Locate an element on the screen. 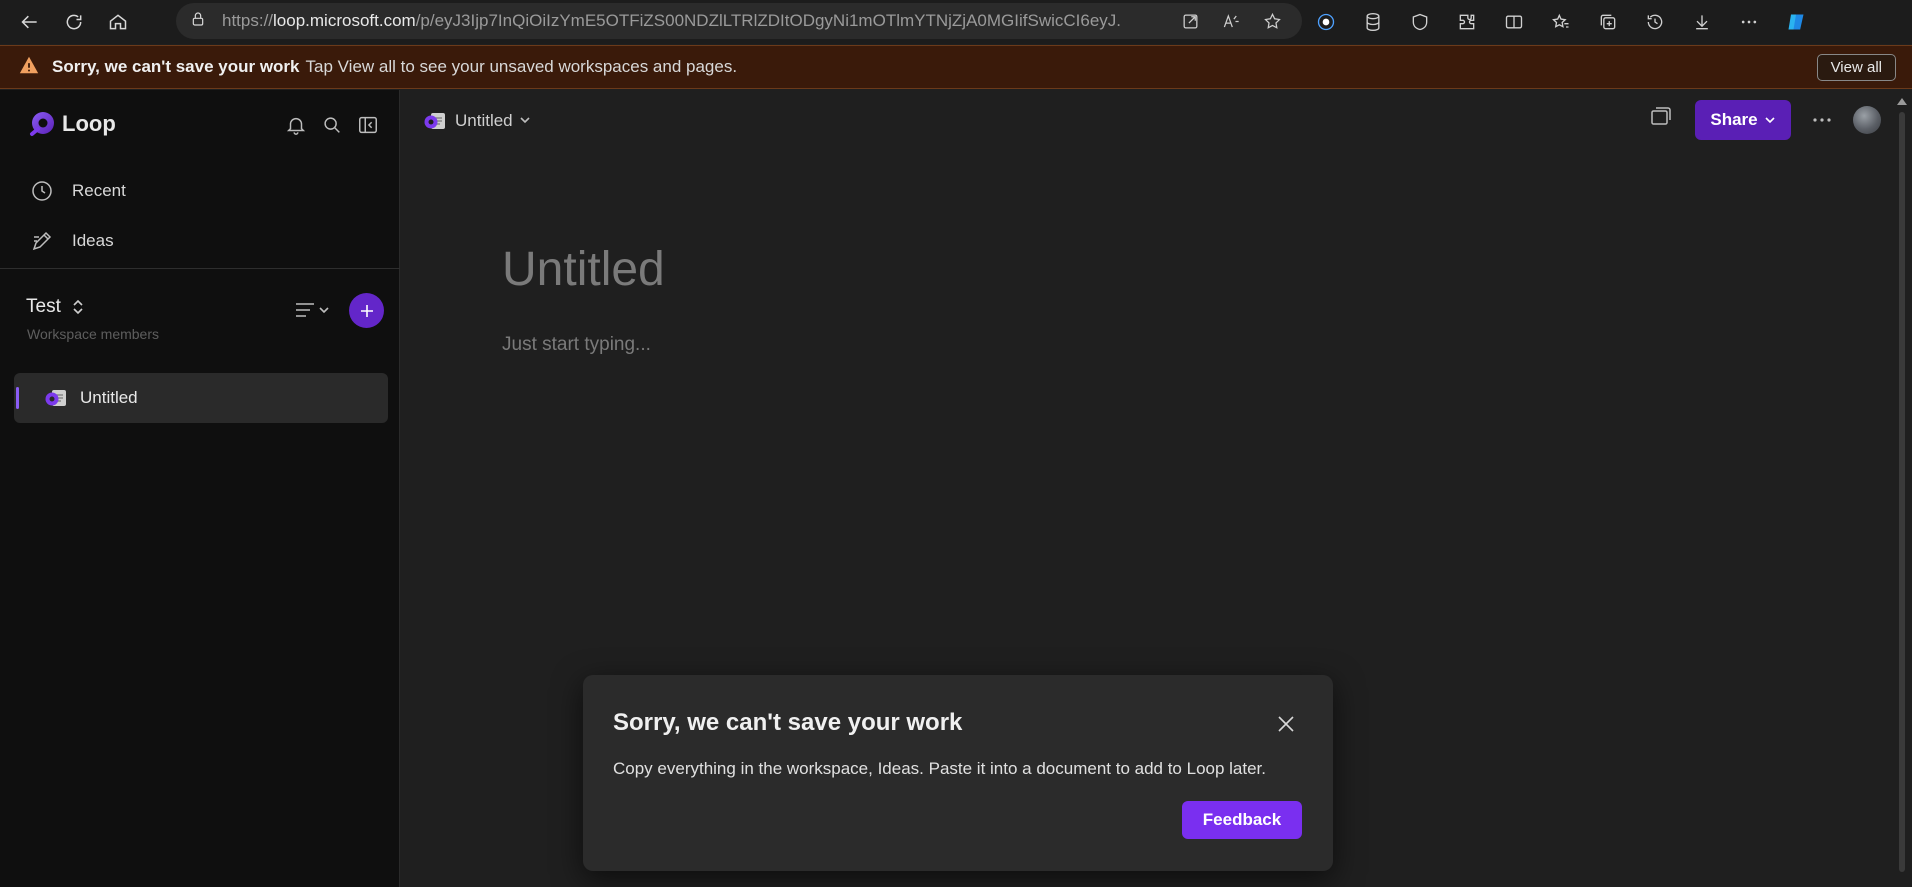 The width and height of the screenshot is (1912, 887). favorites-icon is located at coordinates (1559, 20).